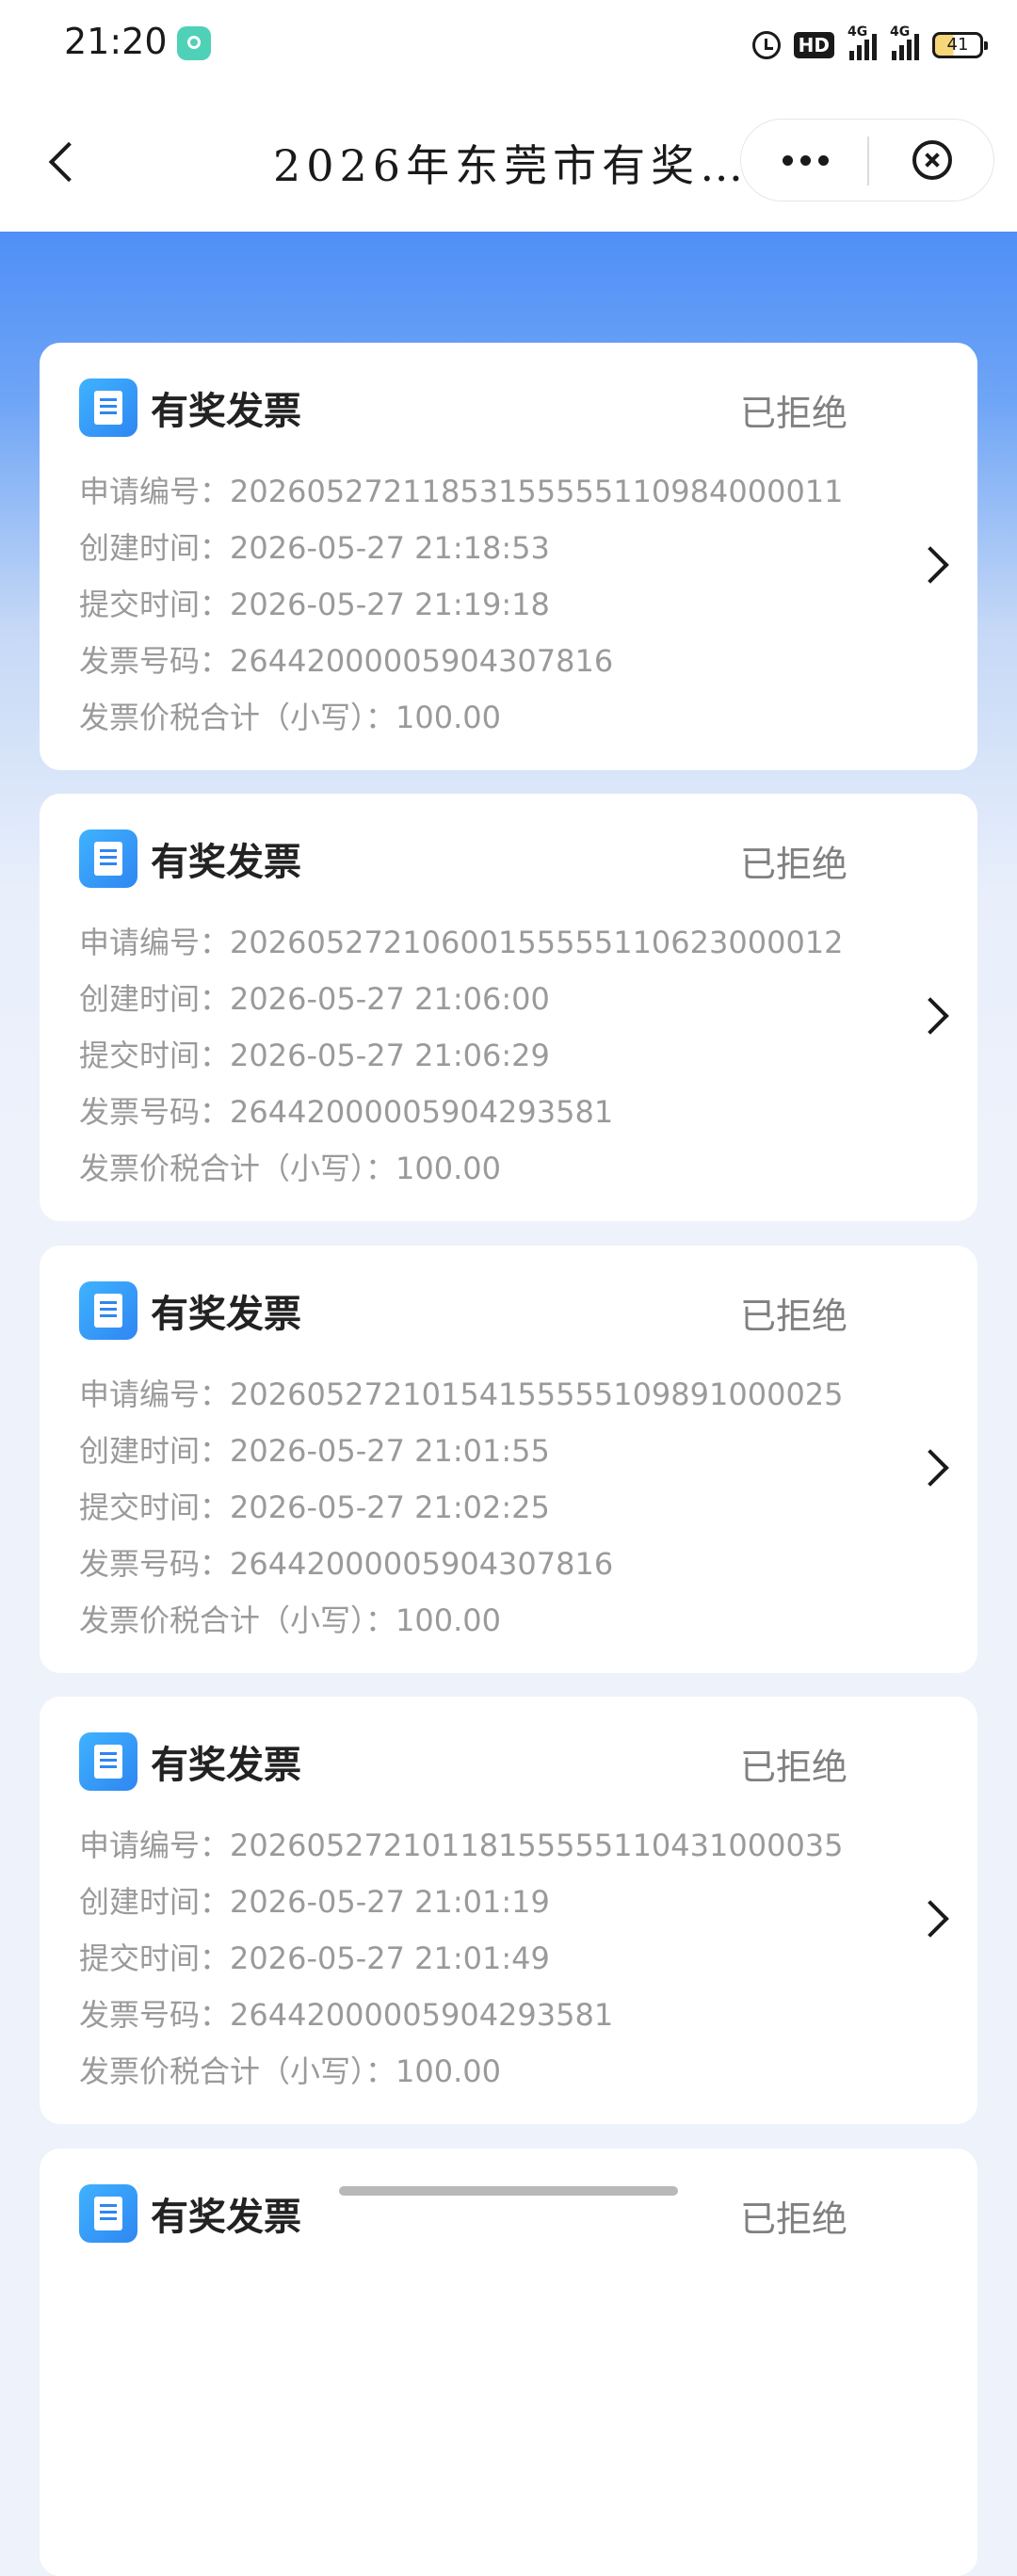  What do you see at coordinates (960, 45) in the screenshot?
I see `battery-icon: 41` at bounding box center [960, 45].